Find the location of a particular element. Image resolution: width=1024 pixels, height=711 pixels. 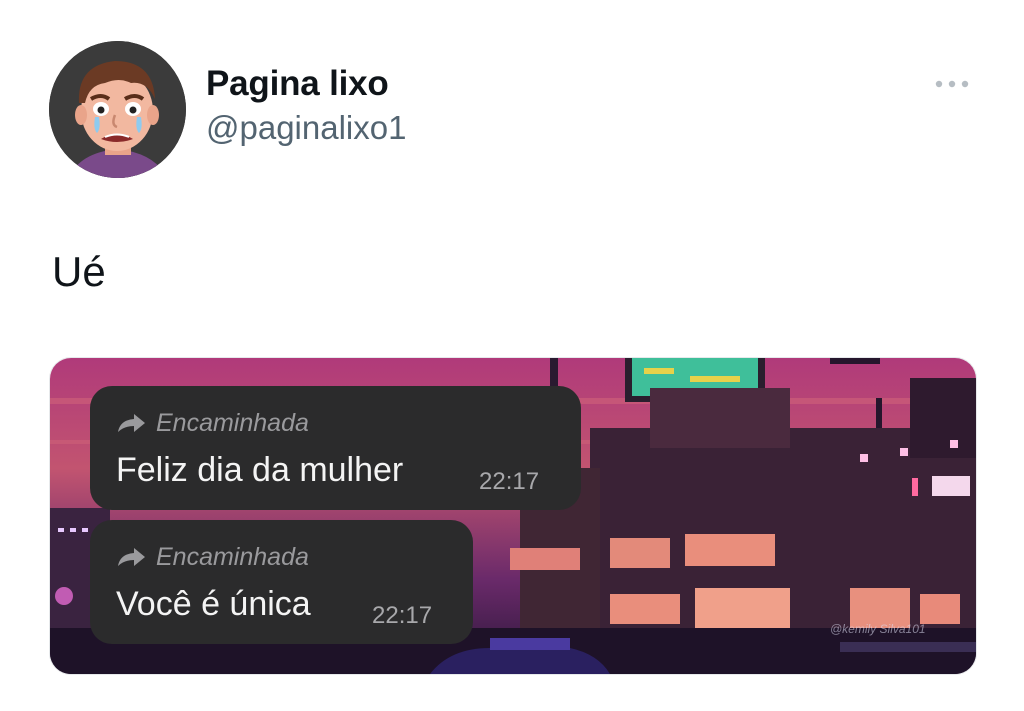

message-bubble: Encaminhada Feliz dia da mulher 22:17 is located at coordinates (335, 448).